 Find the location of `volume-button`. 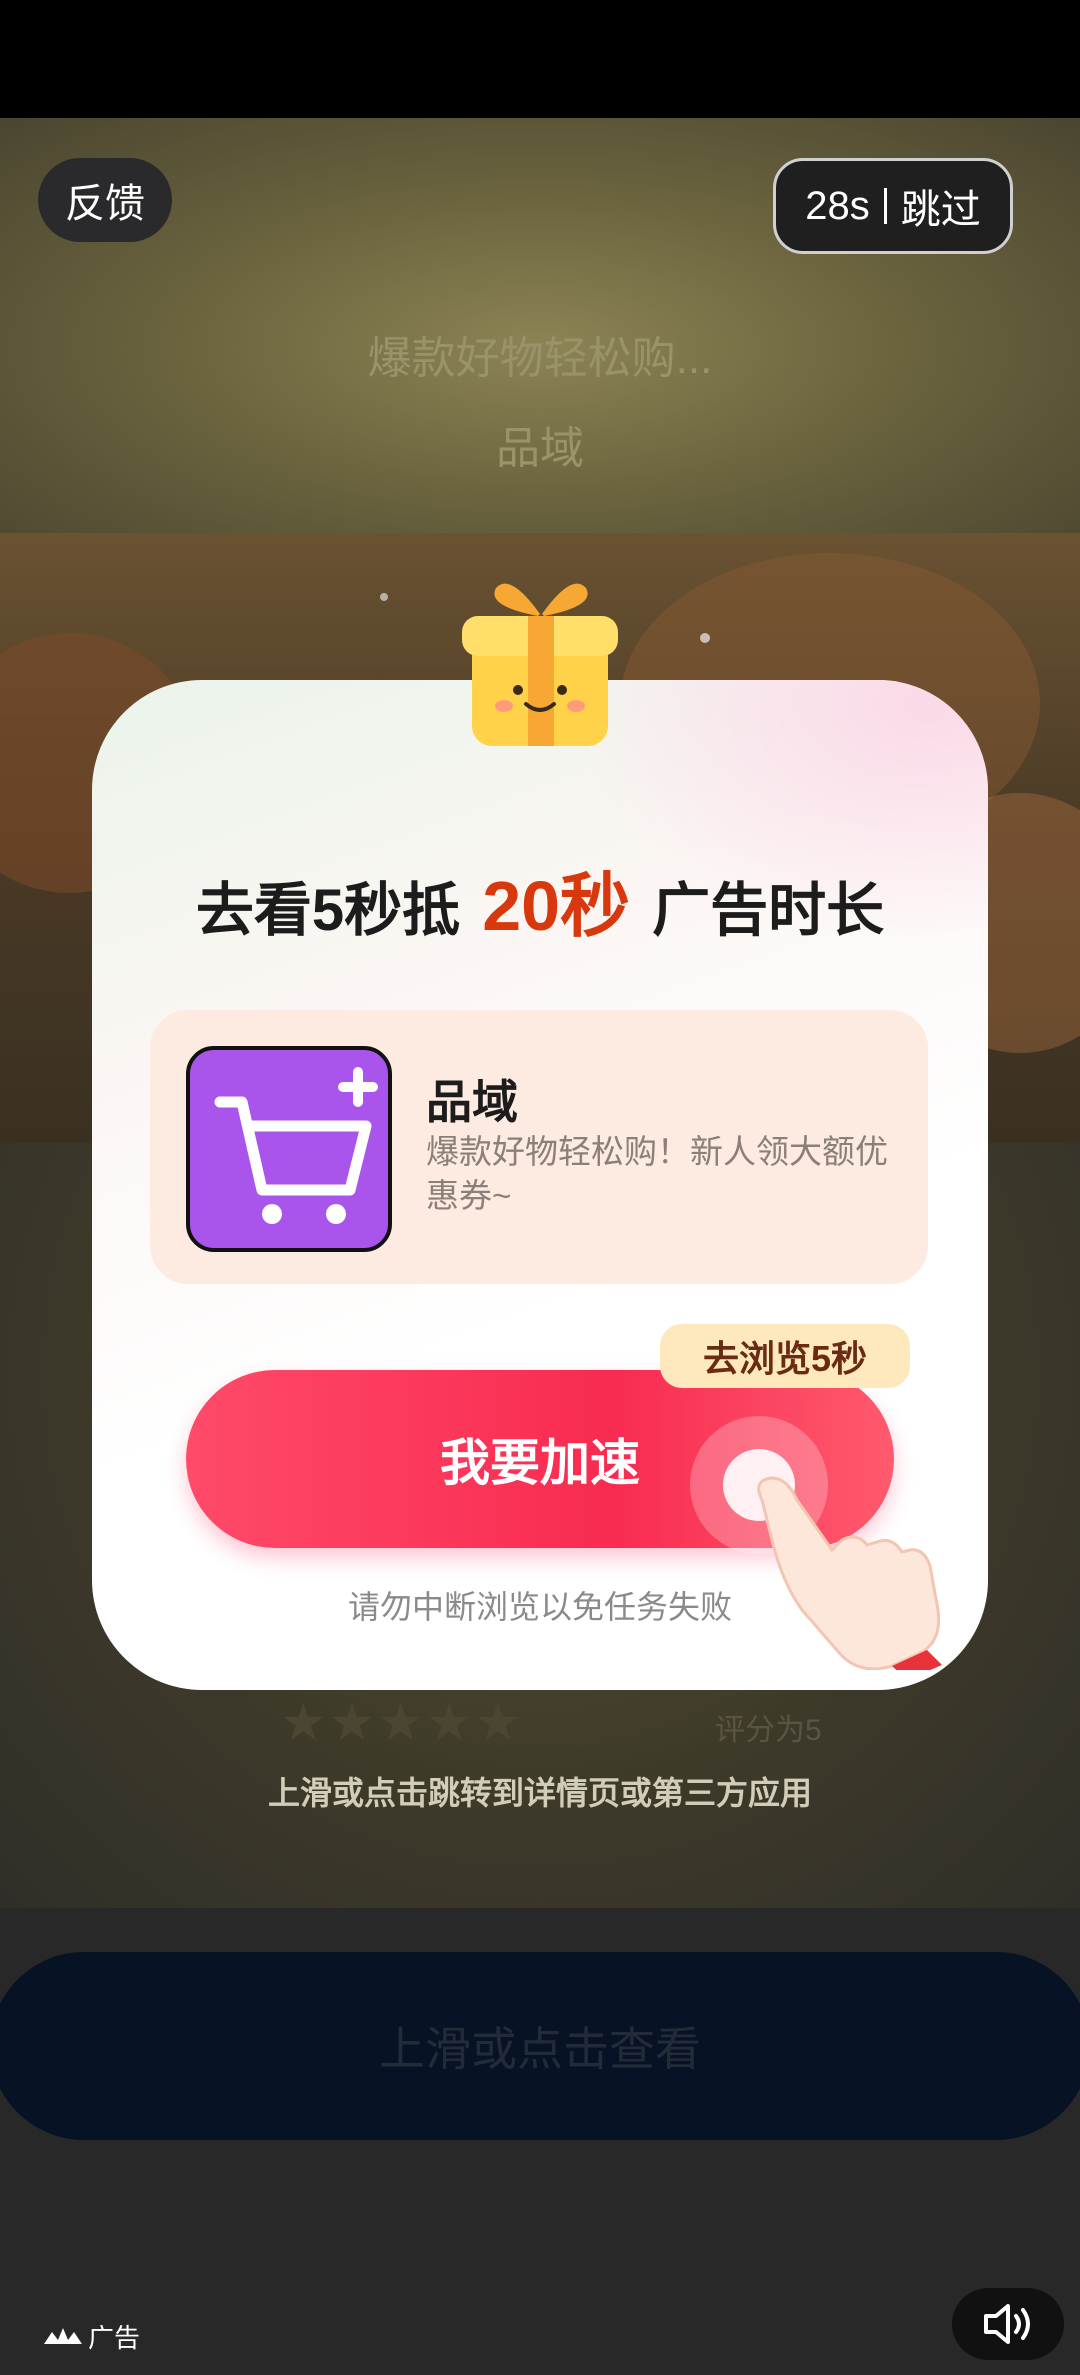

volume-button is located at coordinates (1008, 2324).